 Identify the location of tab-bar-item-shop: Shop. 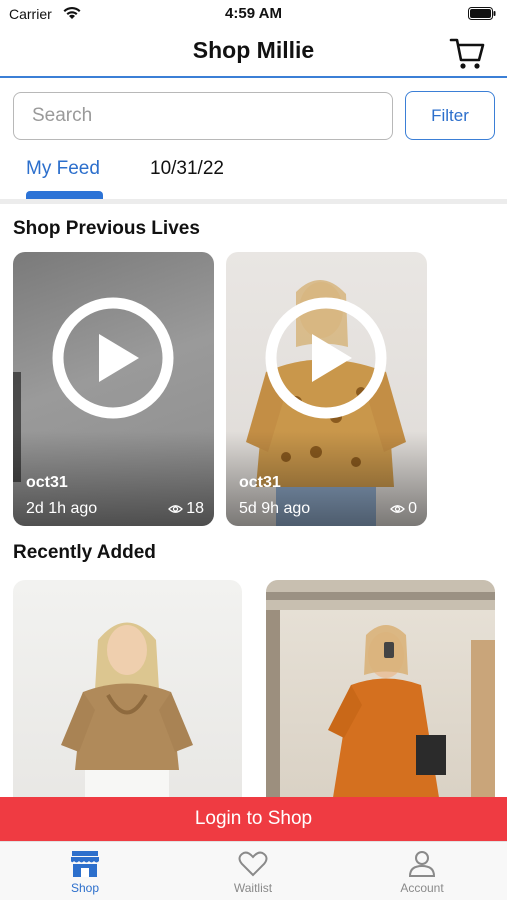
(85, 872).